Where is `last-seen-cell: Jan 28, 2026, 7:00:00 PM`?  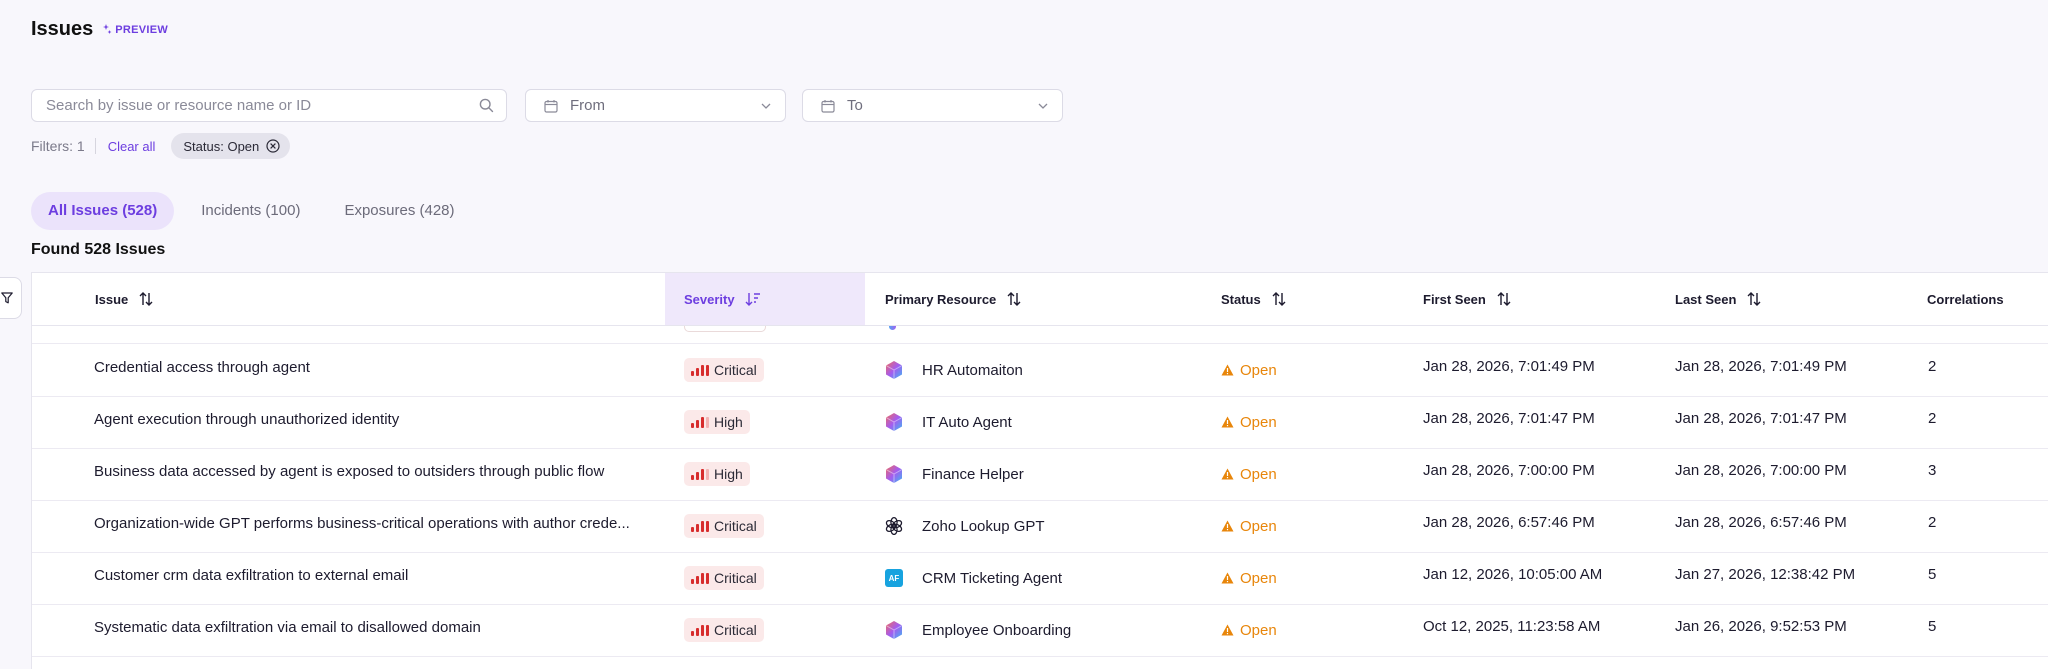
last-seen-cell: Jan 28, 2026, 7:00:00 PM is located at coordinates (1761, 470).